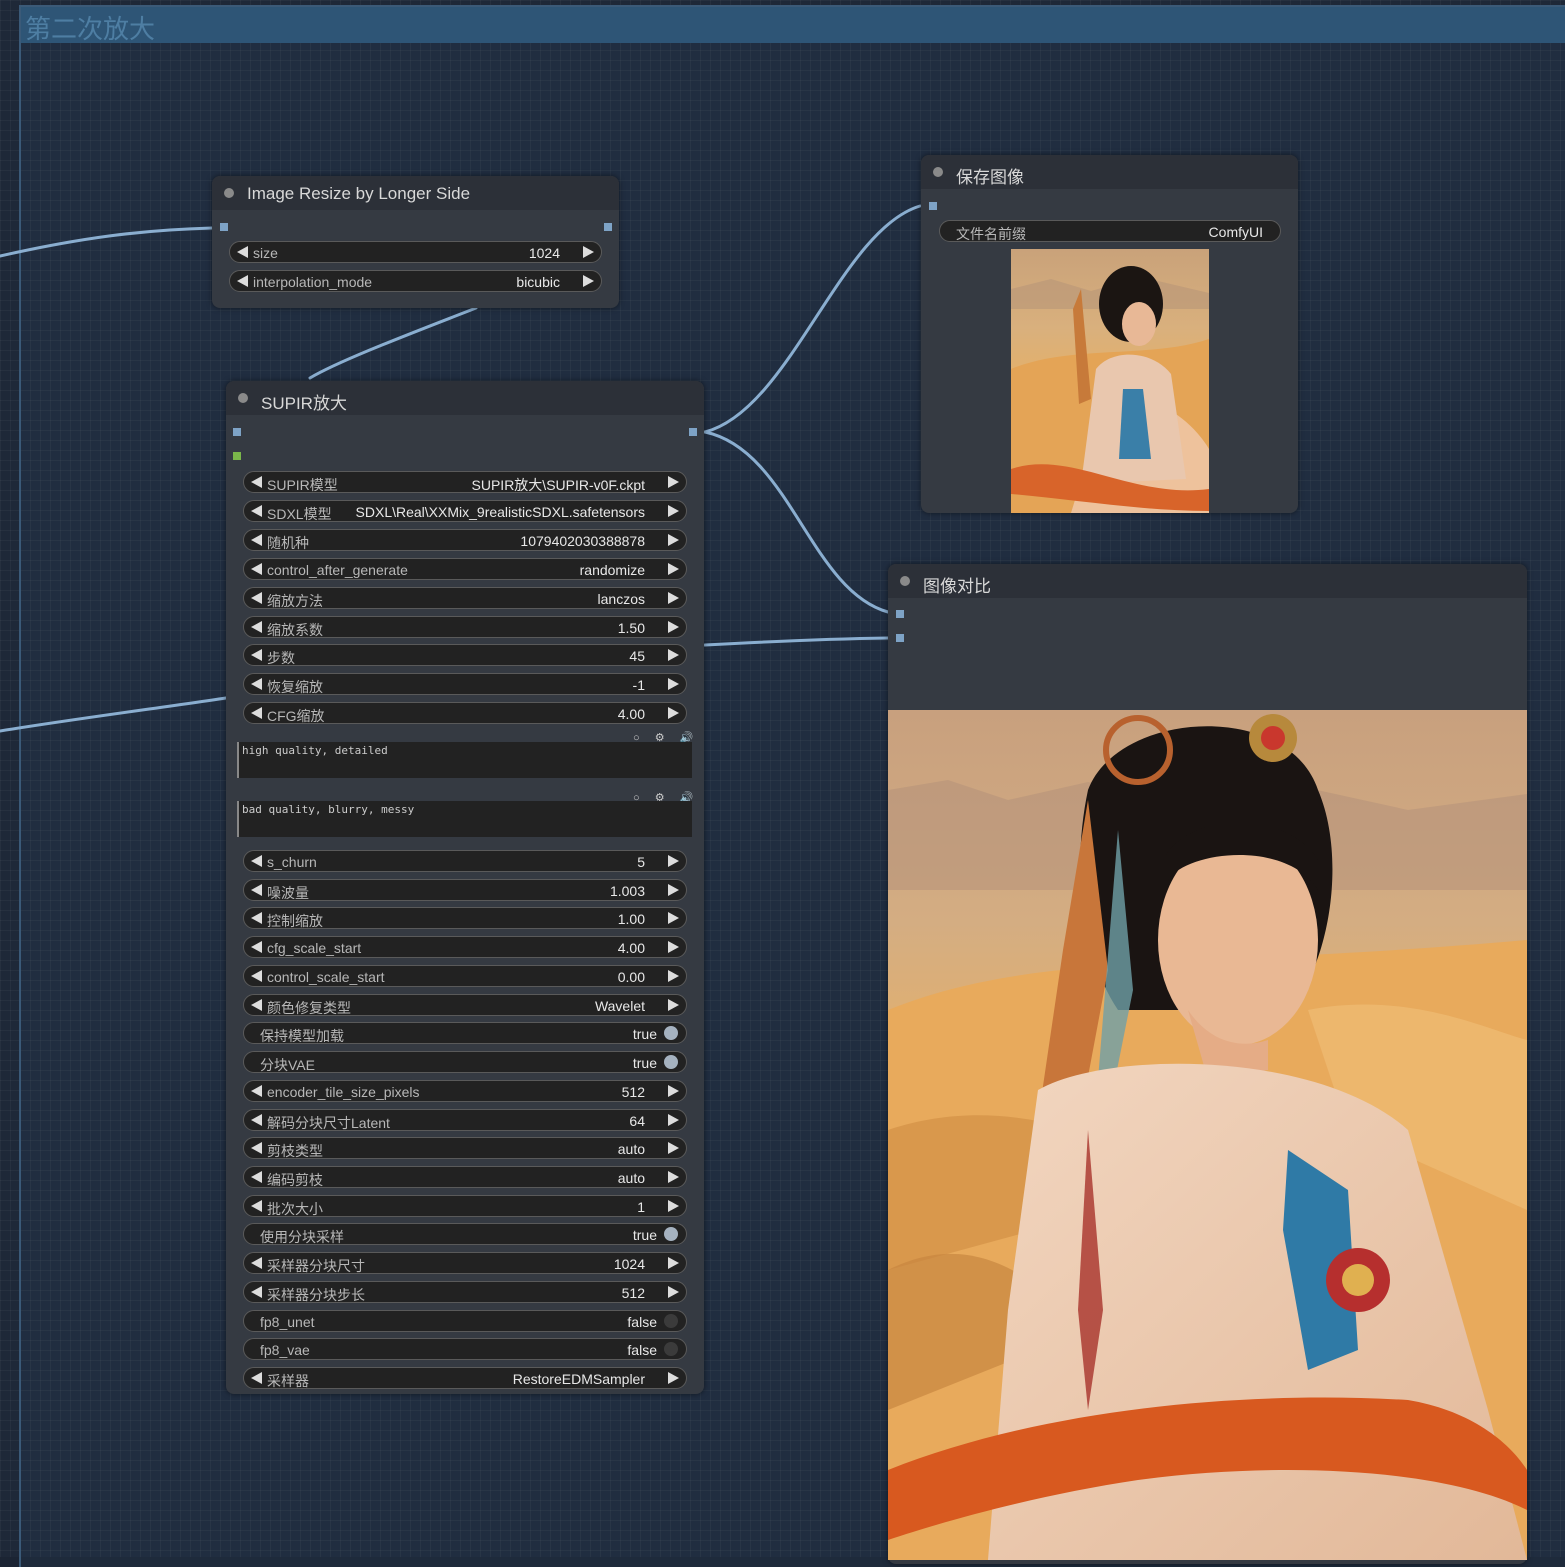 The height and width of the screenshot is (1567, 1565). Describe the element at coordinates (464, 760) in the screenshot. I see `positive-prompt-textarea: high quality, detailed` at that location.